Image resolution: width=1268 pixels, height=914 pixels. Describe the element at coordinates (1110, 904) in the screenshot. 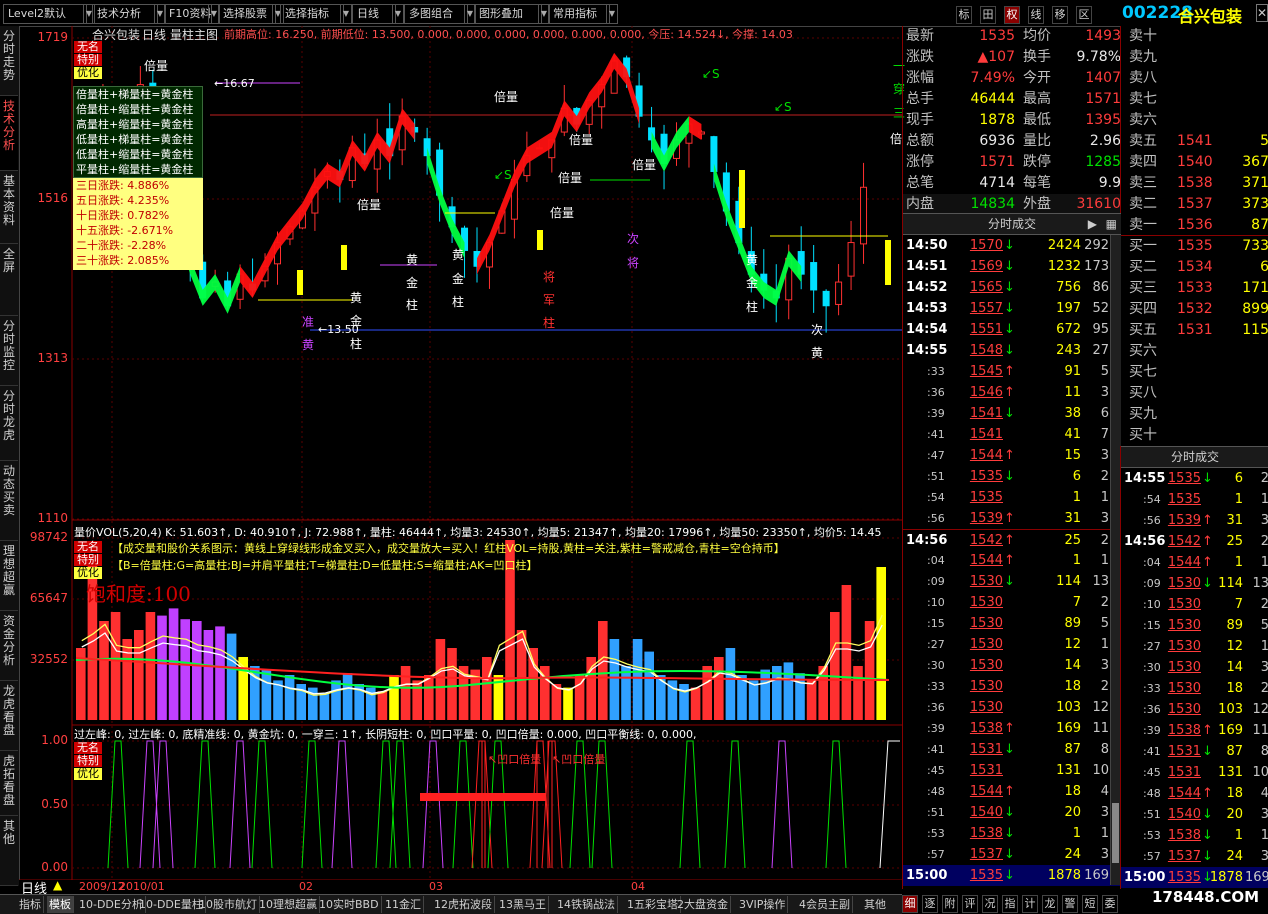

I see `detail-tab-10: 委` at that location.